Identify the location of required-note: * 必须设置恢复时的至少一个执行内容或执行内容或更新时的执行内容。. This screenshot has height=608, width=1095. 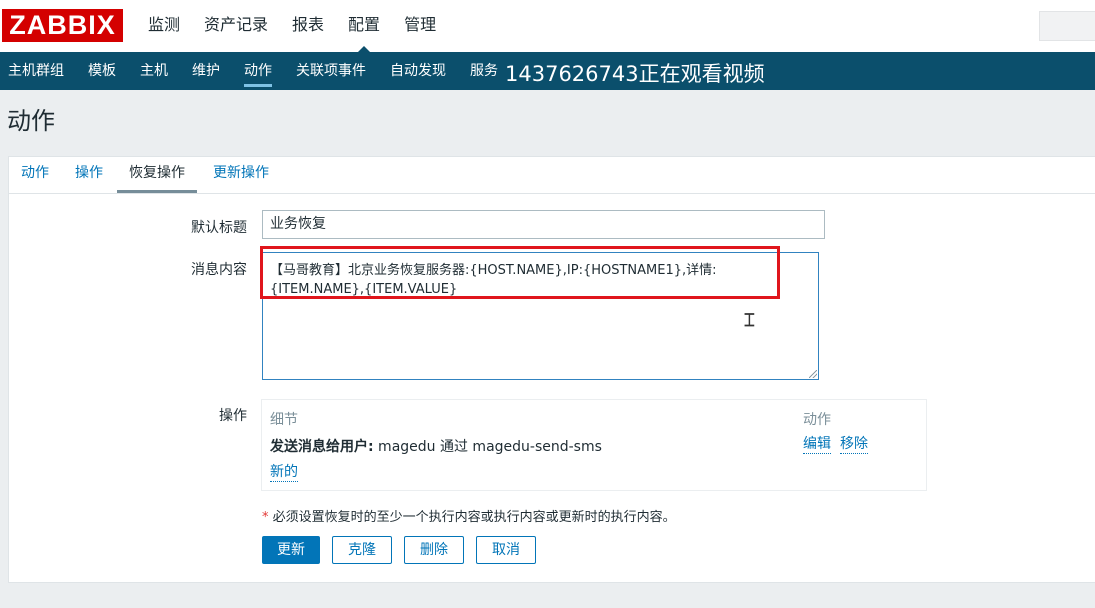
(469, 515).